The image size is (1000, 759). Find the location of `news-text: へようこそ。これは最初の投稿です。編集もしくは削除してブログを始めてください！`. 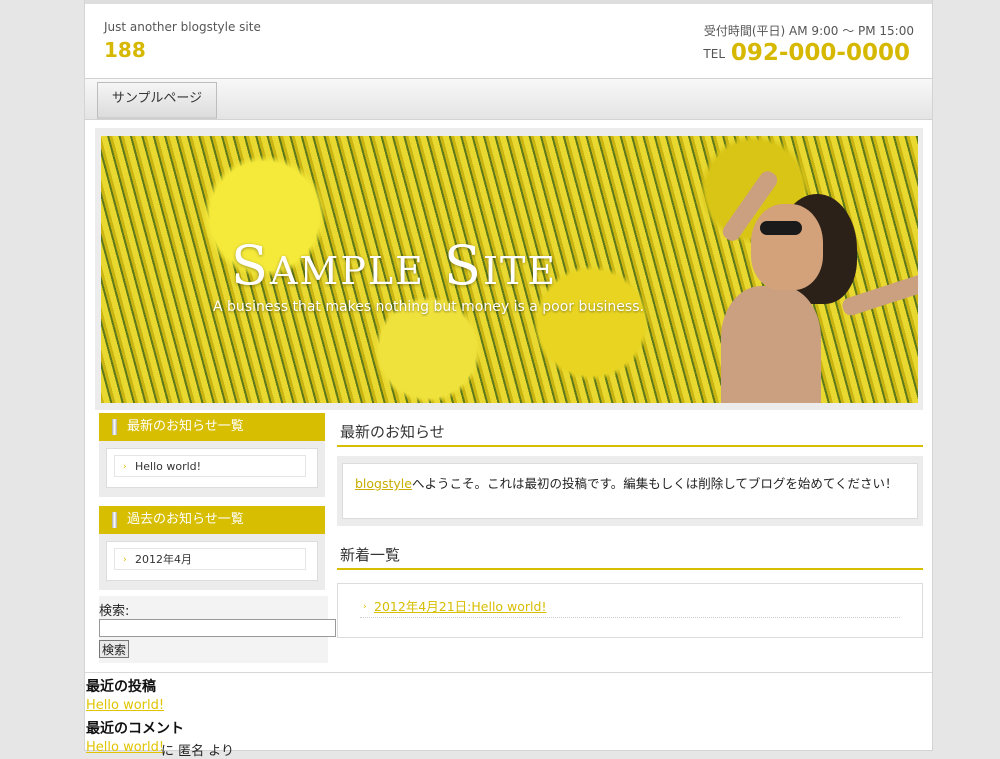

news-text: へようこそ。これは最初の投稿です。編集もしくは削除してブログを始めてください！ is located at coordinates (654, 483).